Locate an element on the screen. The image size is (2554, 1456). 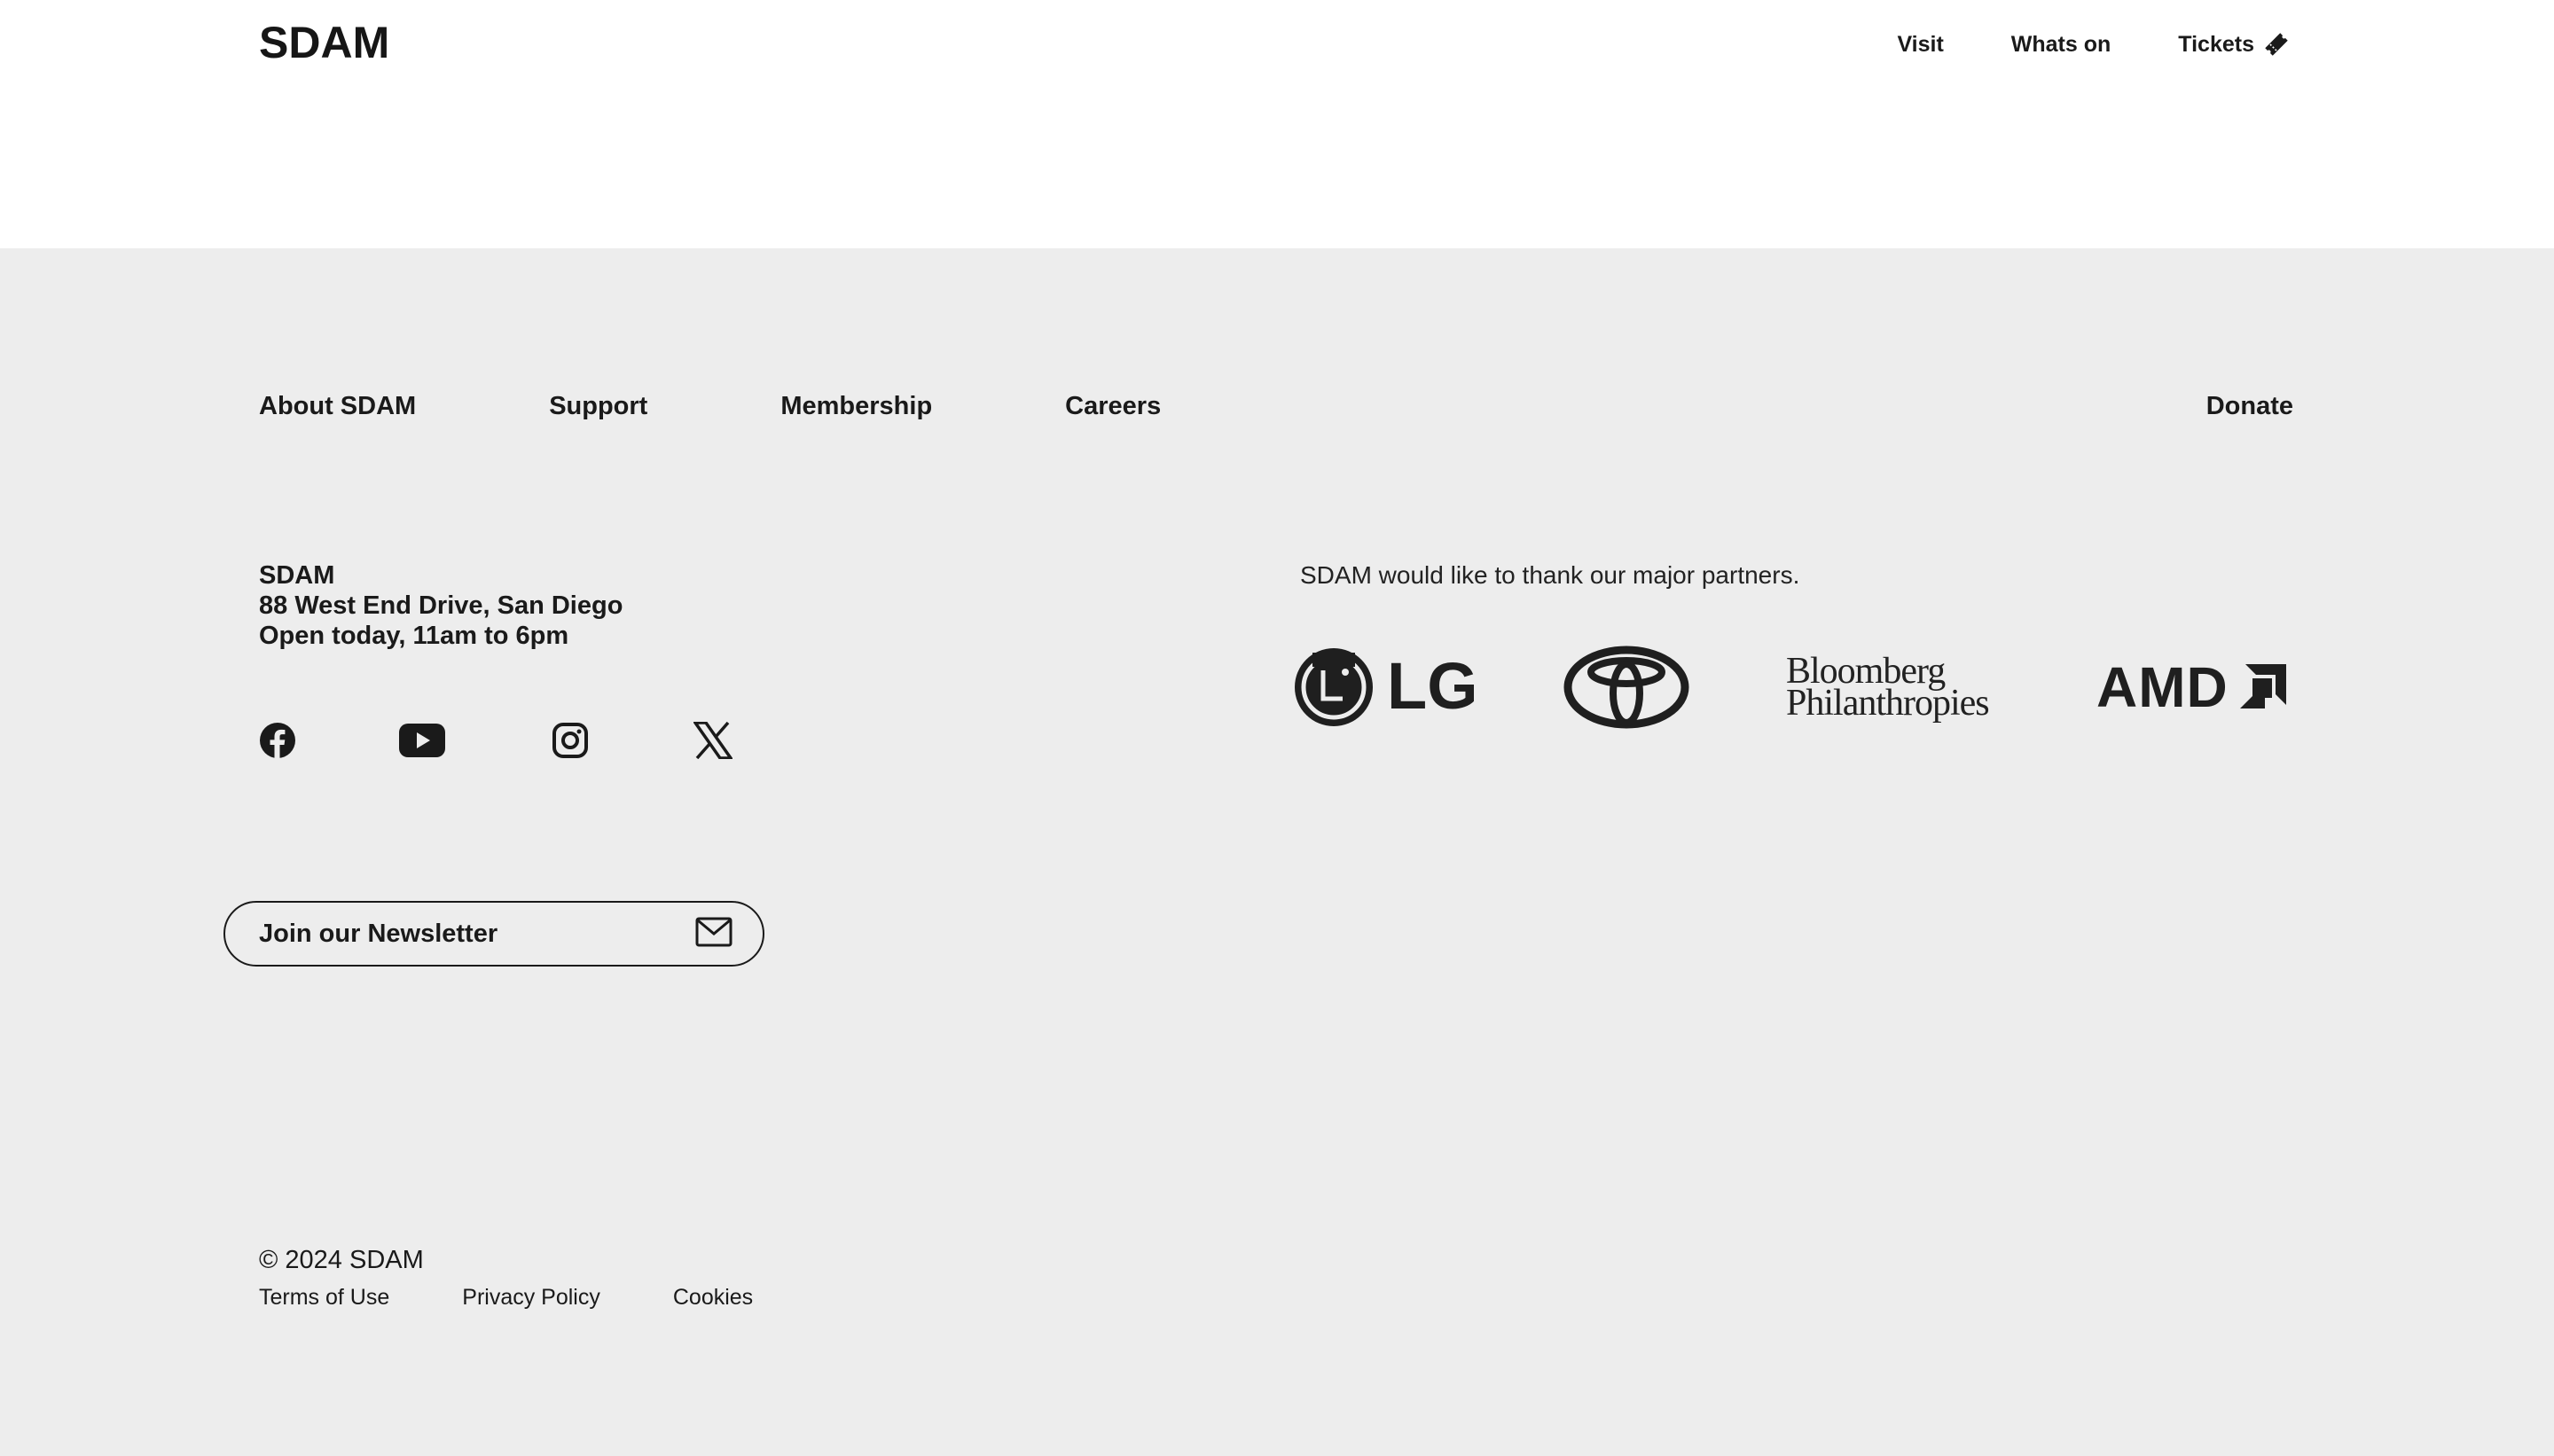
bloomberg-line-2: Philanthropies is located at coordinates (1888, 703).